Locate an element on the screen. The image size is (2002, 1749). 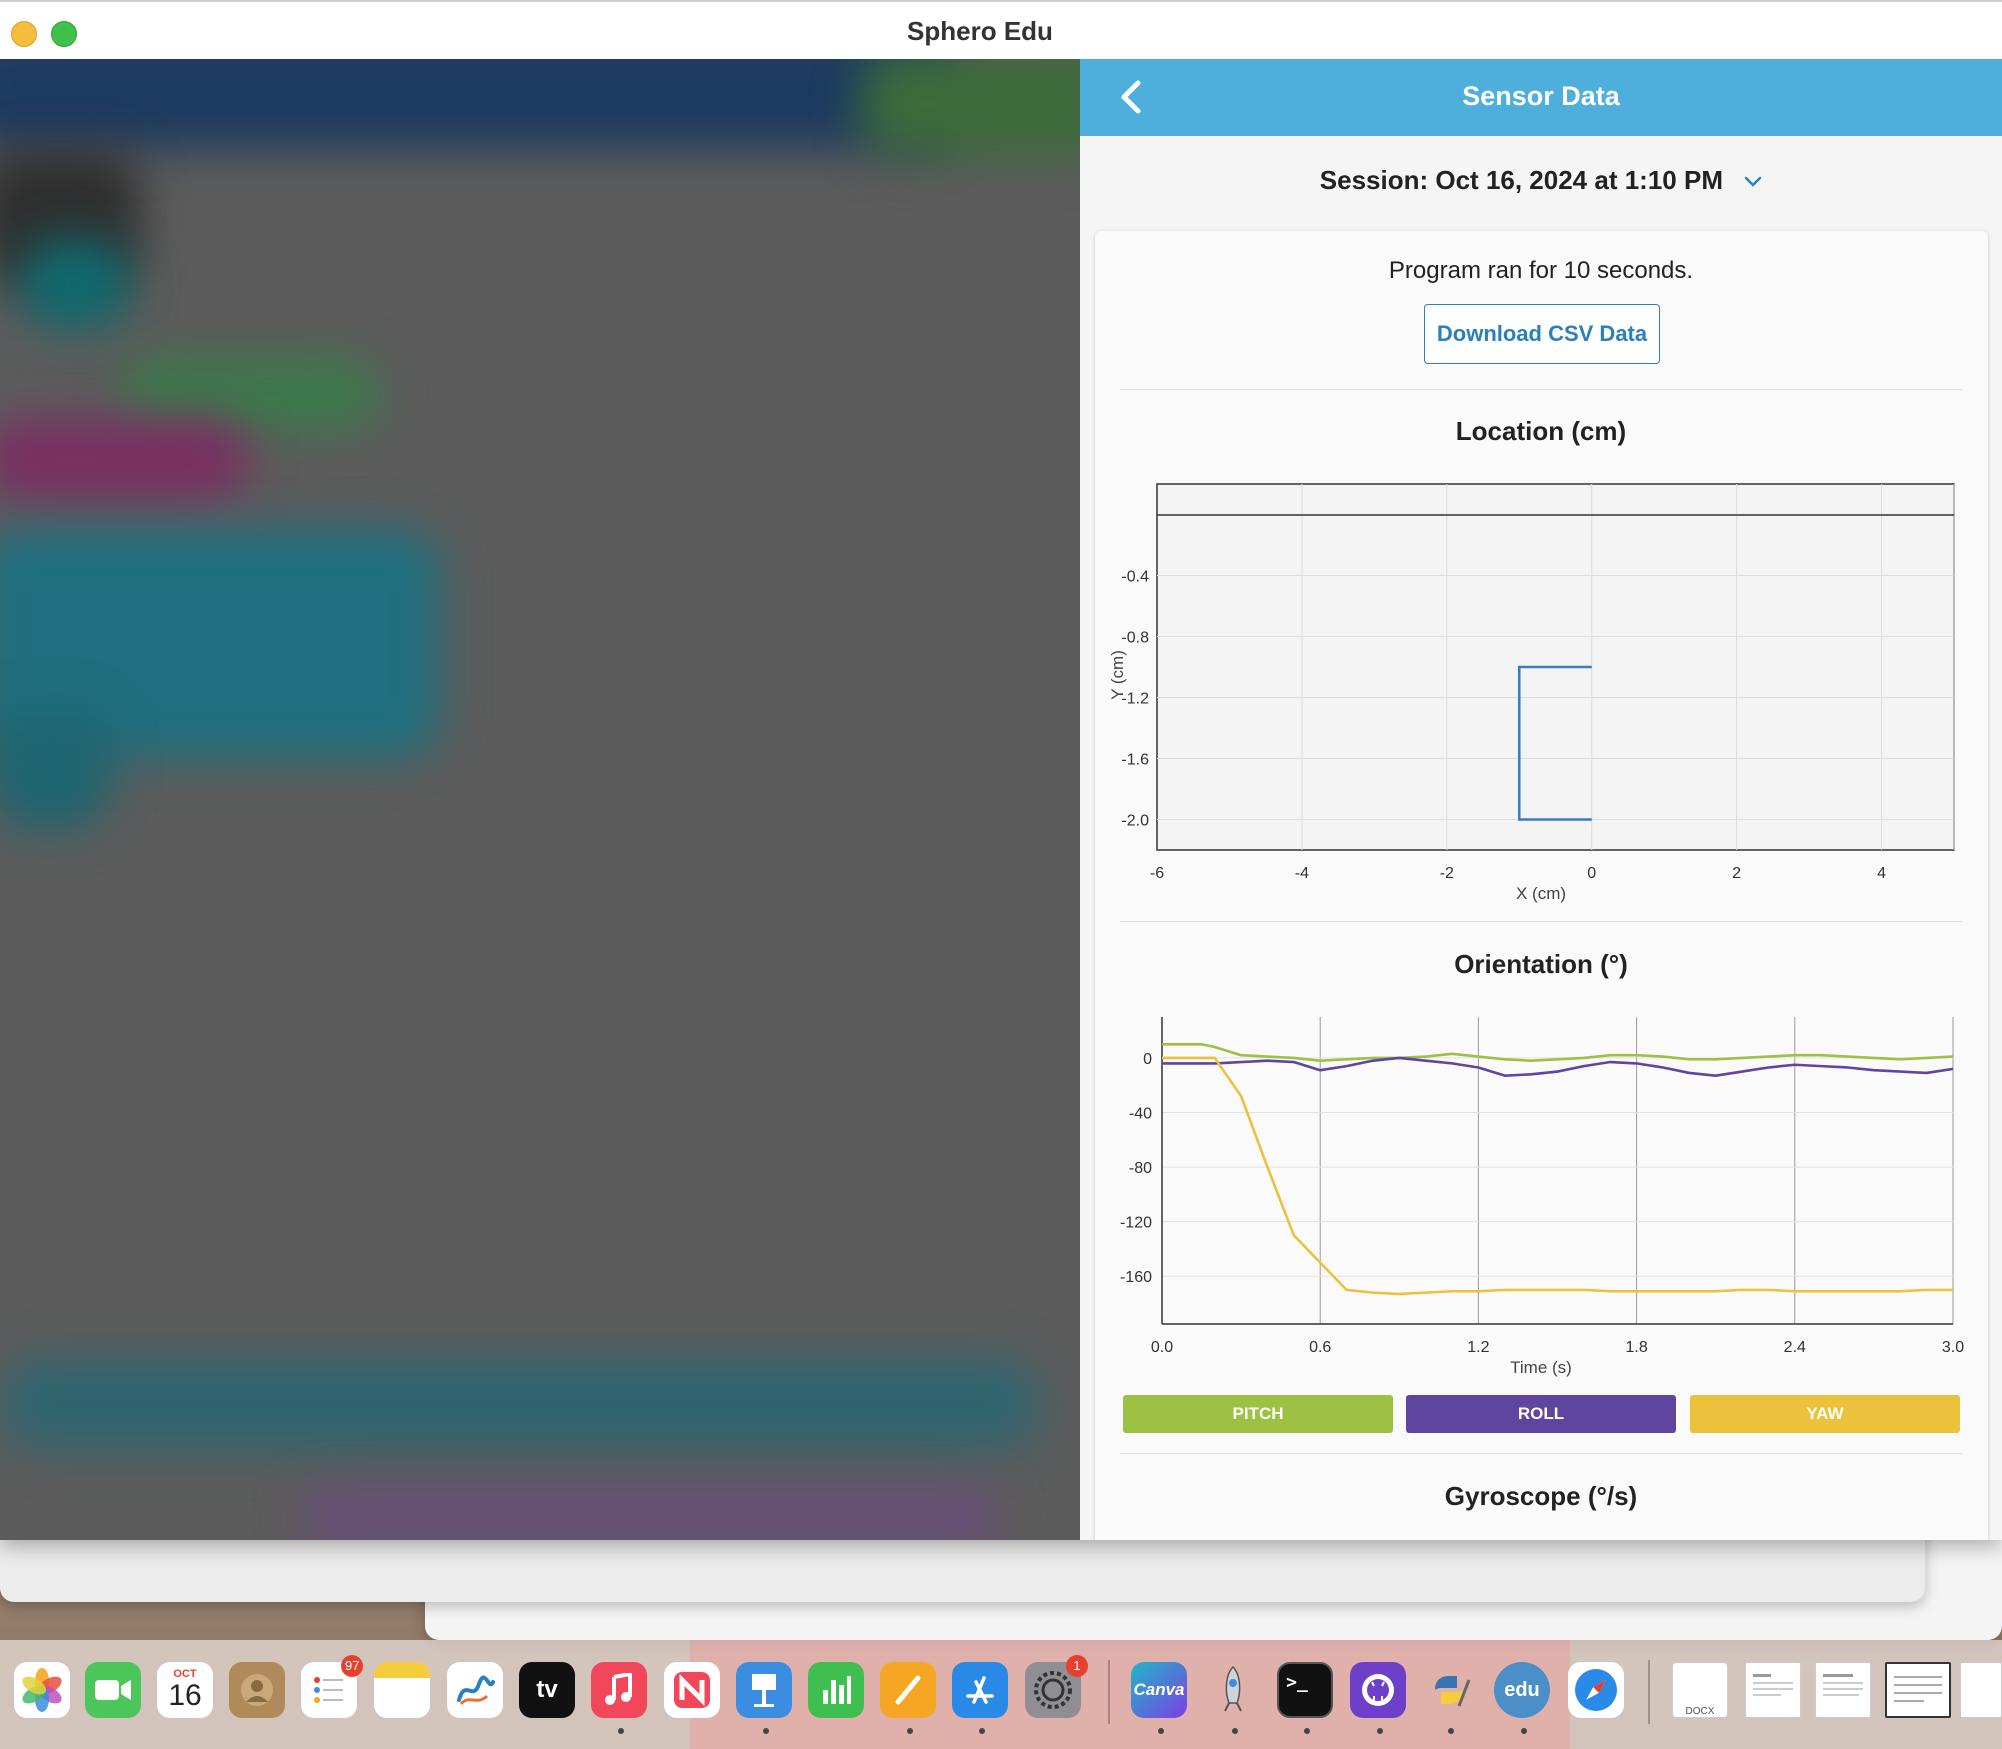
orientation-x-tick-label: 1.8 is located at coordinates (1636, 1347).